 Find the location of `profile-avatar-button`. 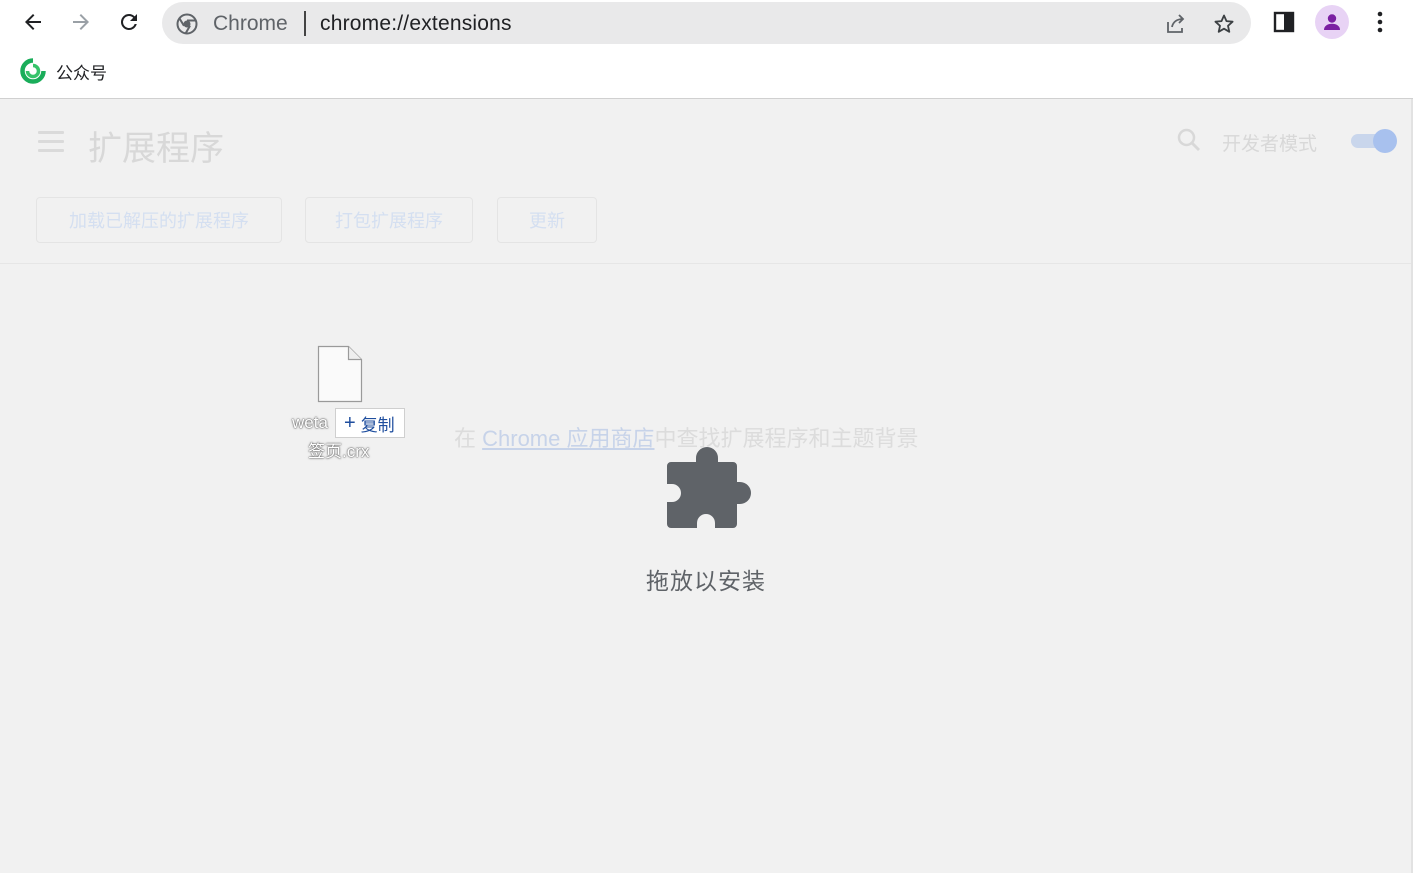

profile-avatar-button is located at coordinates (1332, 22).